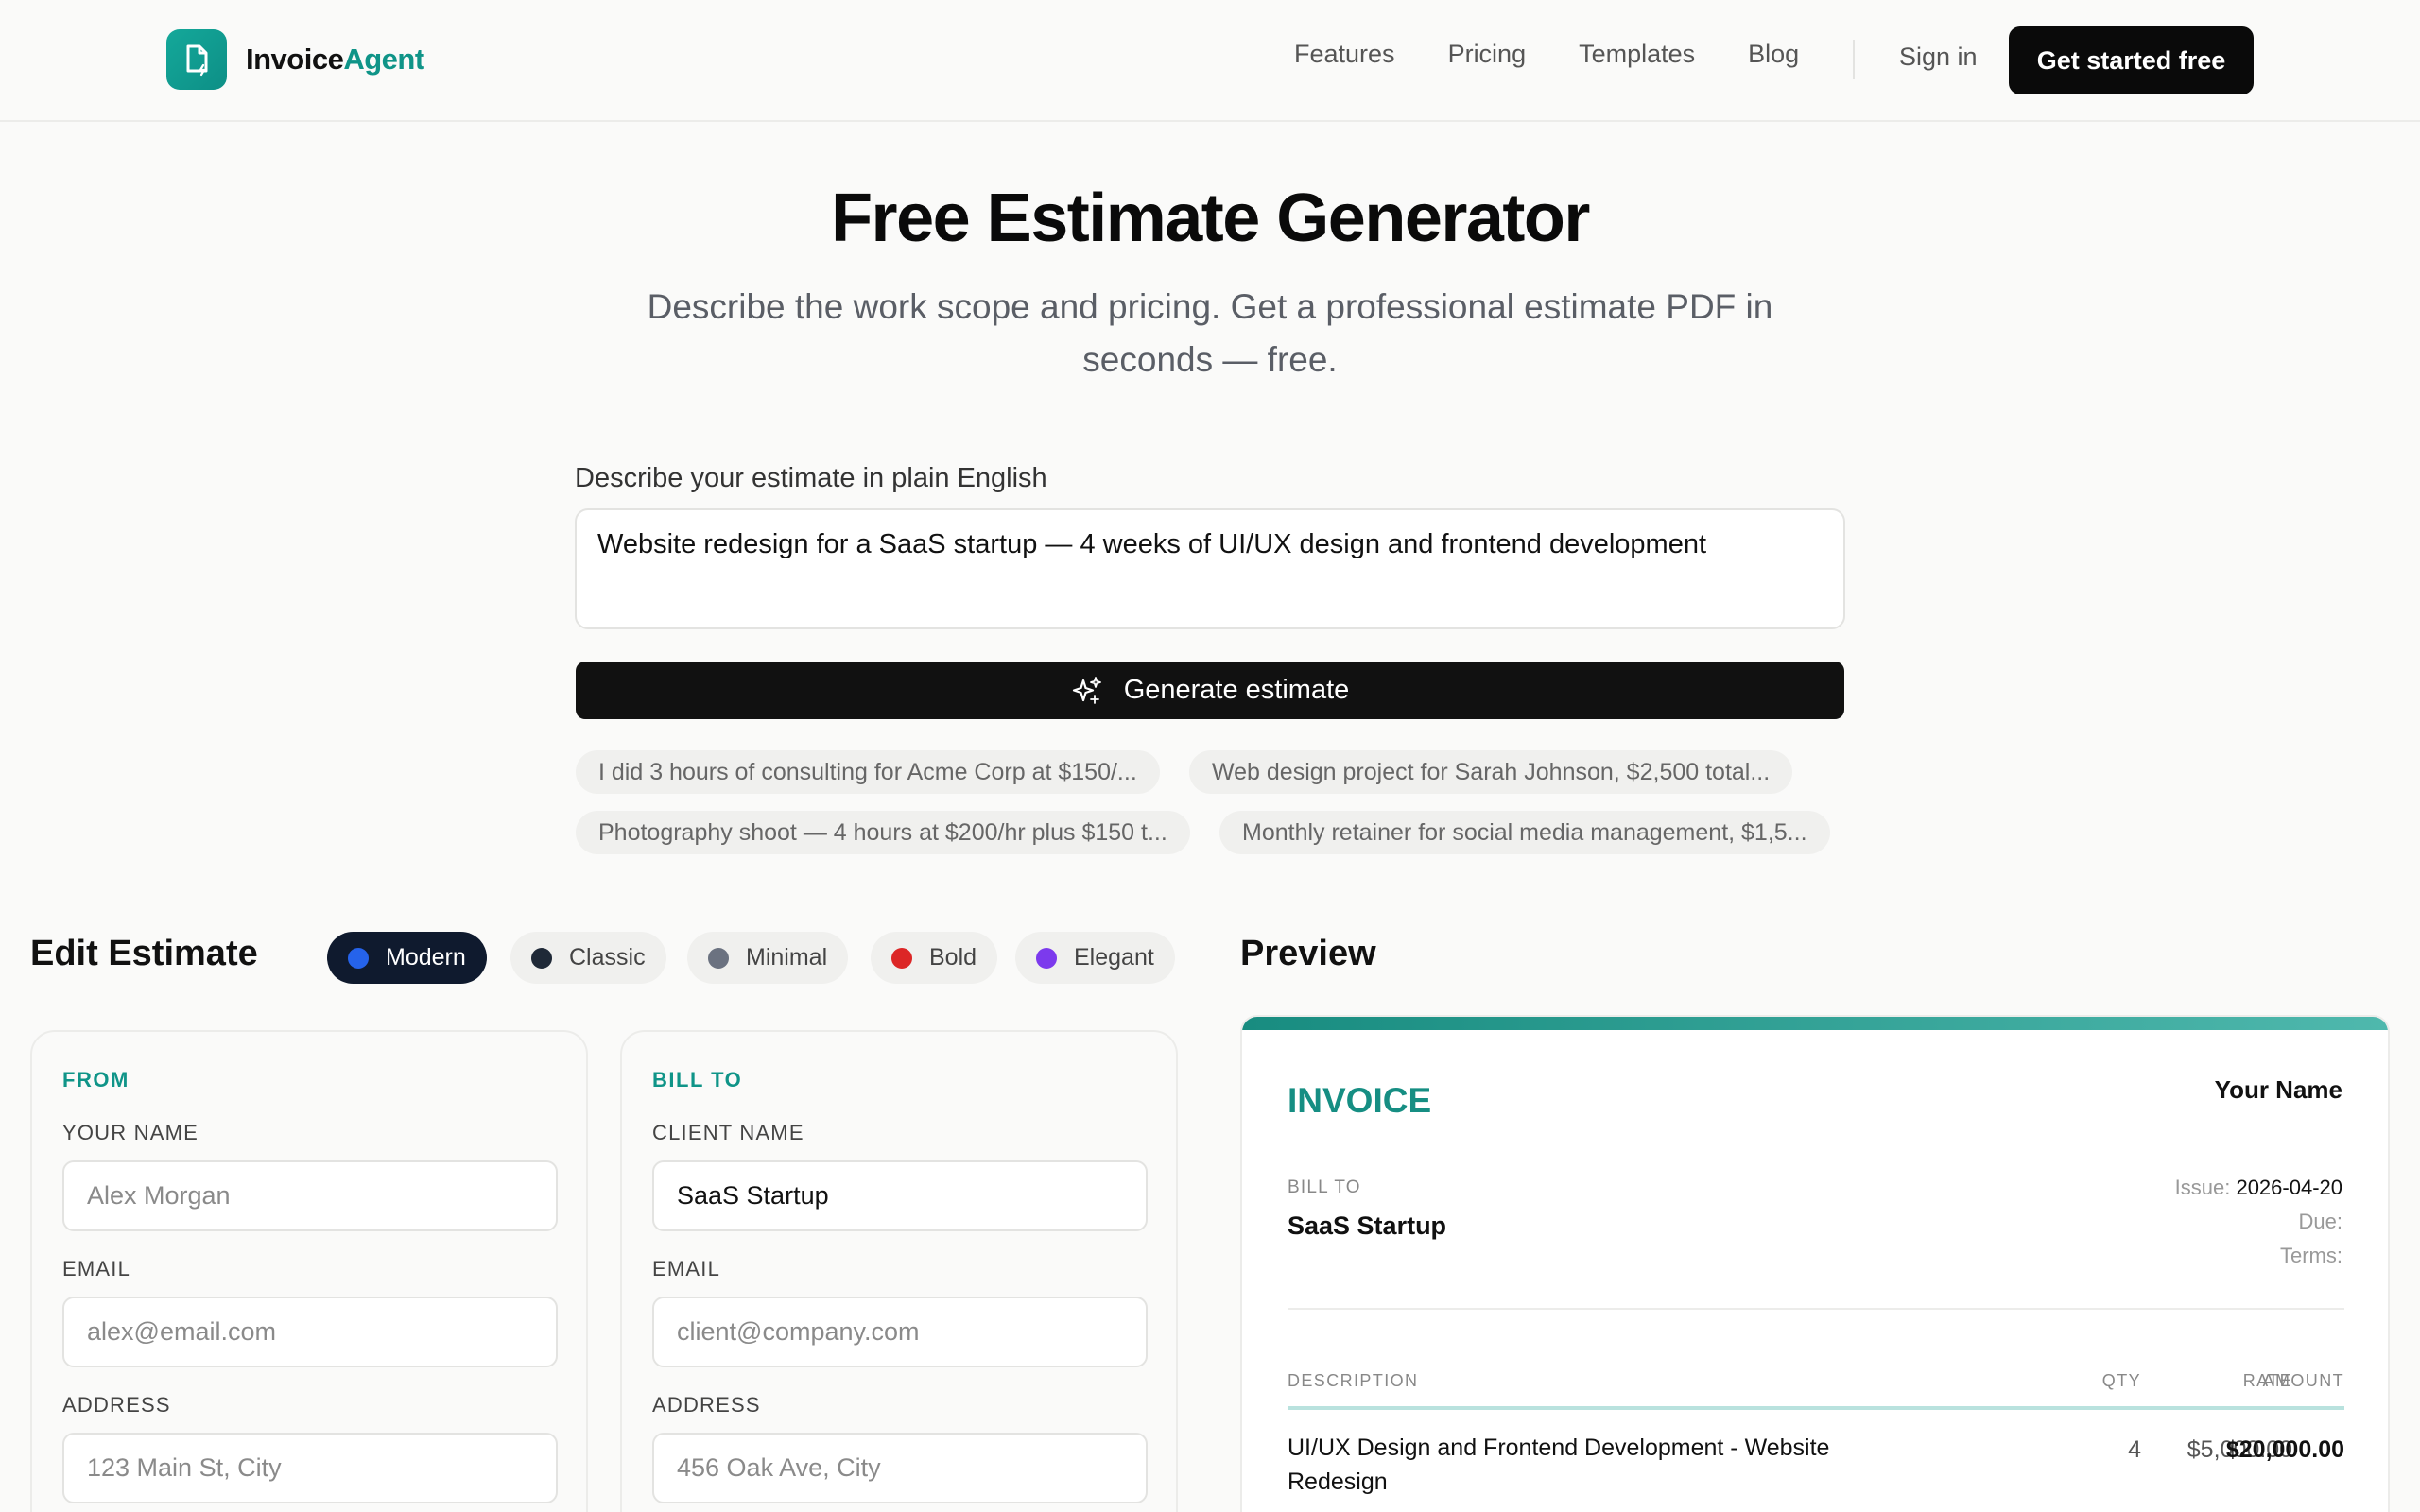 The width and height of the screenshot is (2420, 1512). I want to click on preview-heading: Preview, so click(1308, 953).